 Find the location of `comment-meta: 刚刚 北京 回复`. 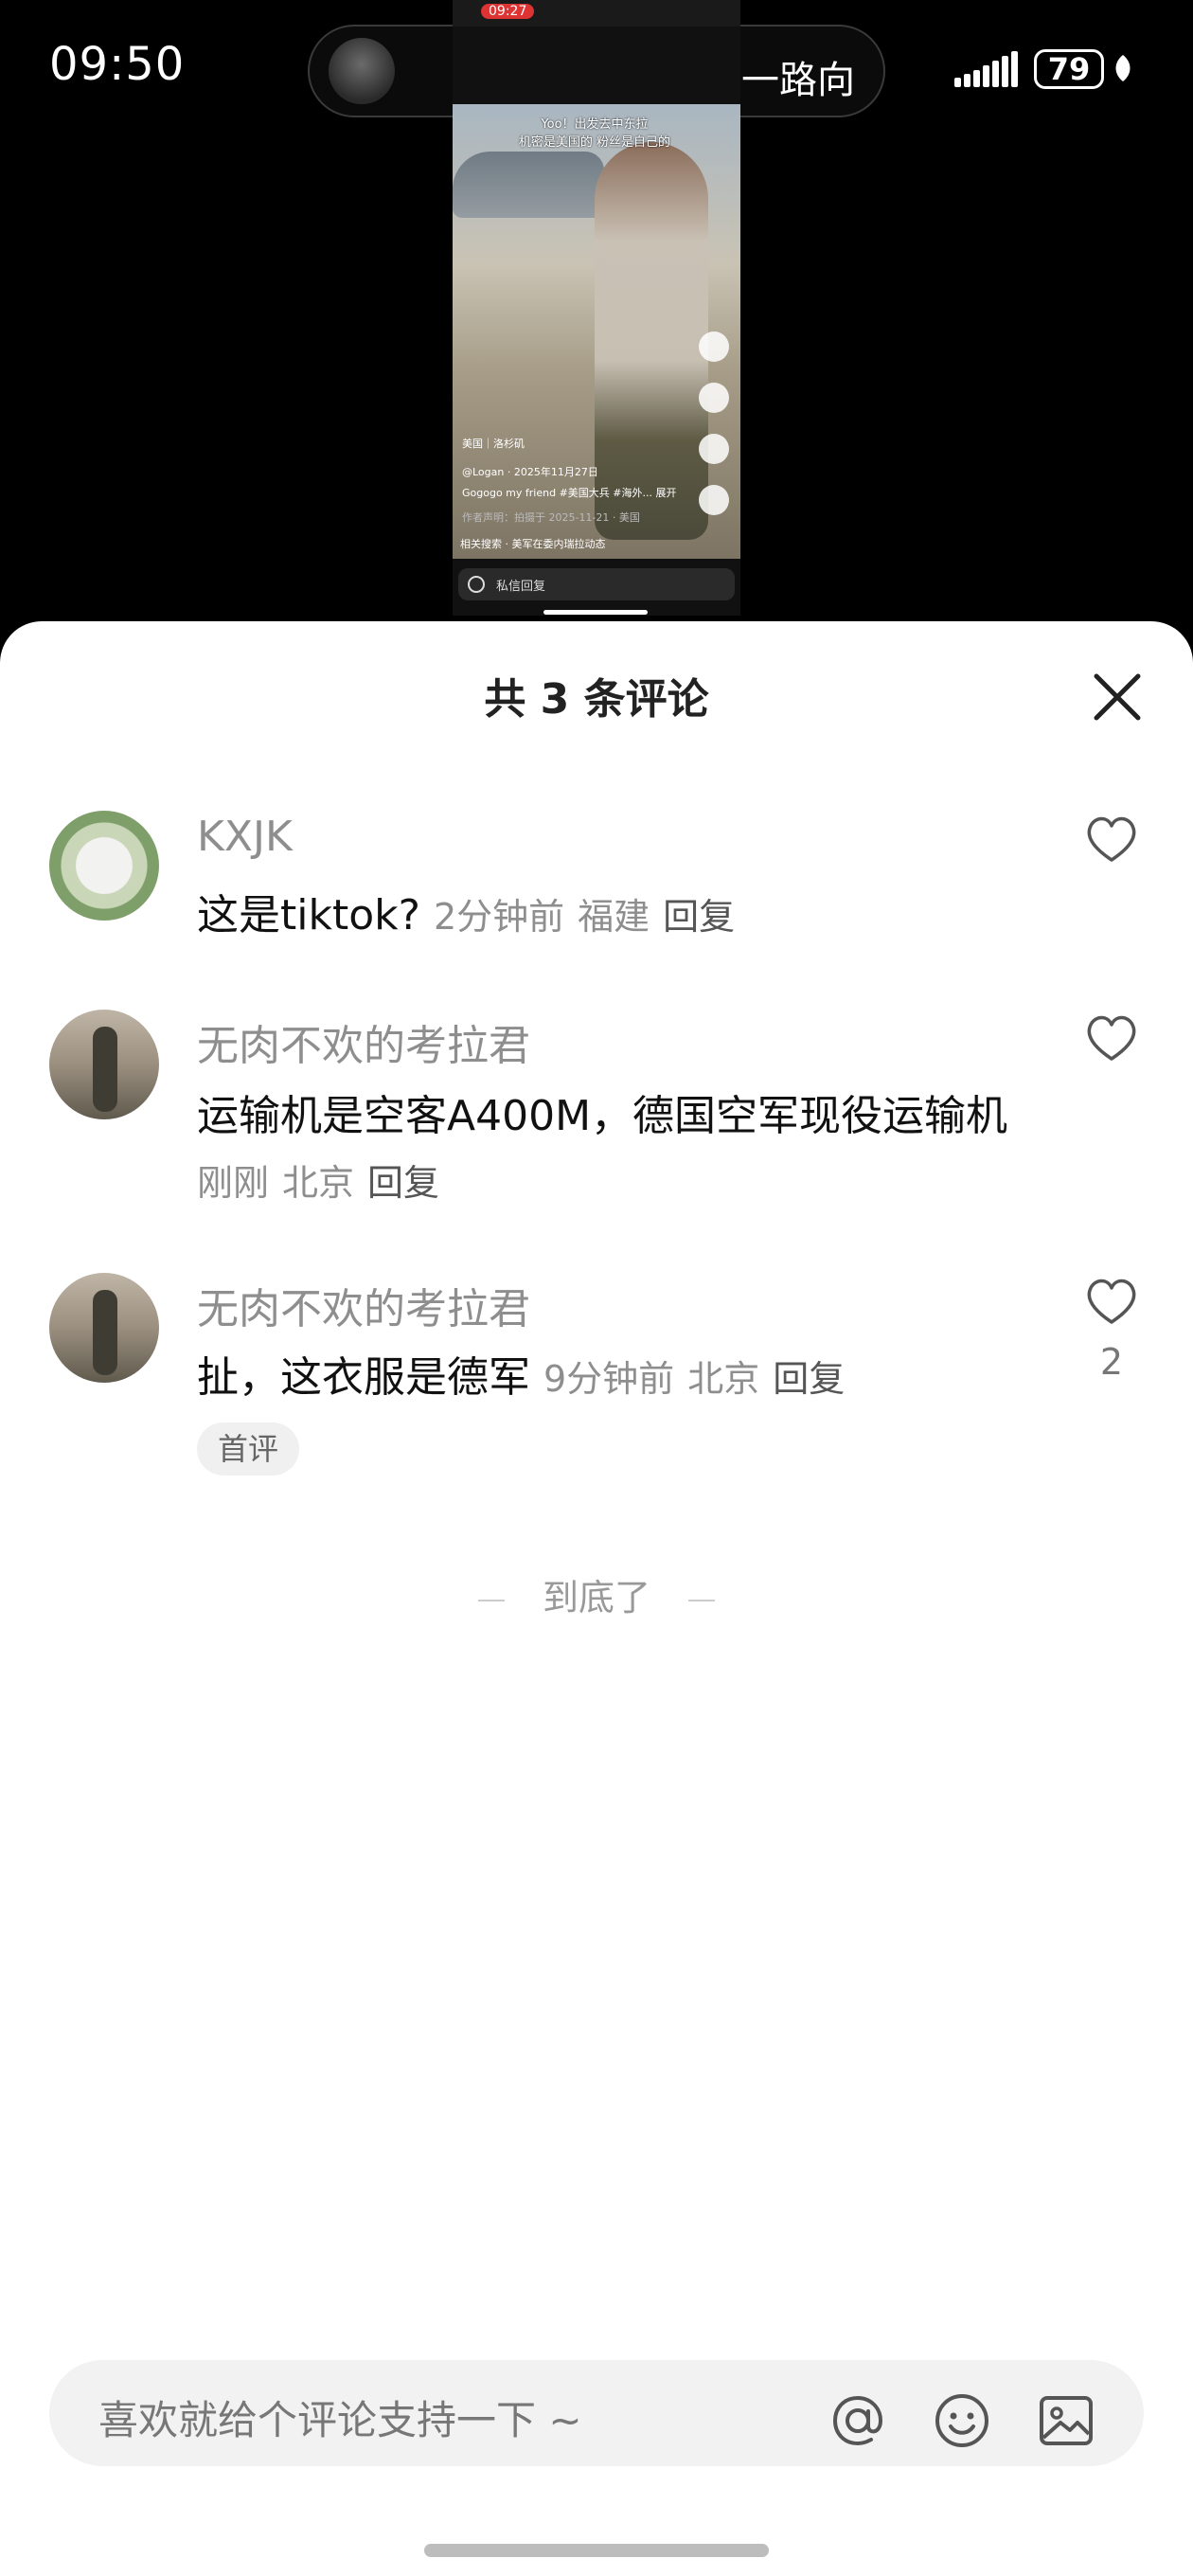

comment-meta: 刚刚 北京 回复 is located at coordinates (318, 1180).